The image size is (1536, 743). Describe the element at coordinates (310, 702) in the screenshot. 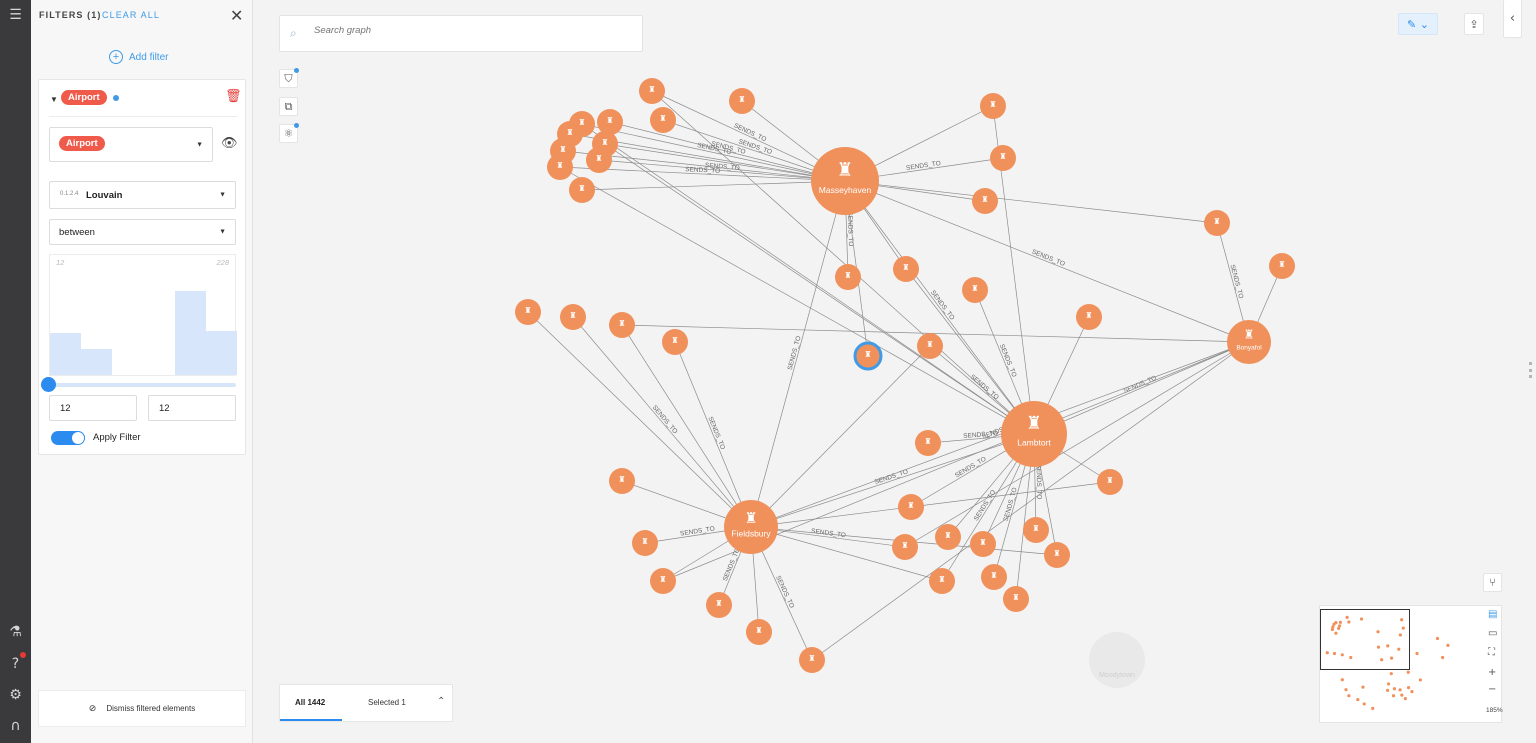

I see `tab-all: All 1442` at that location.